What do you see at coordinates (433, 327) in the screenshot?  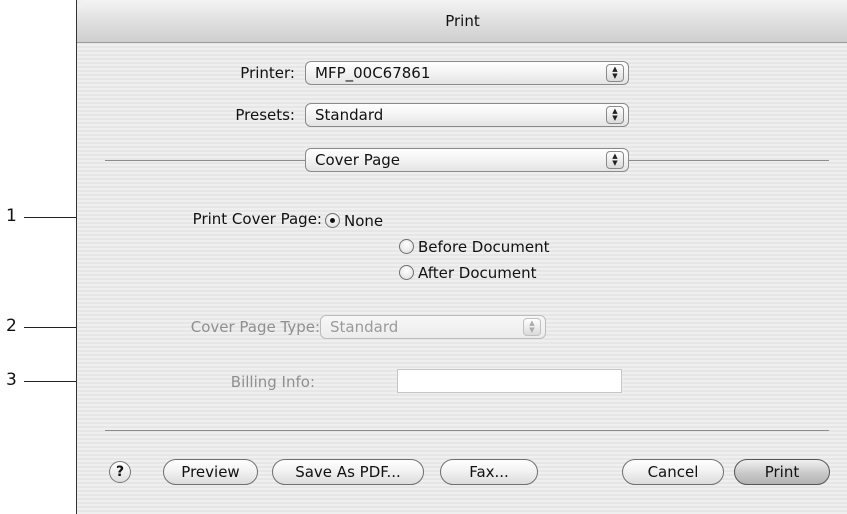 I see `cover-page-type-popup: Standard ▲ ▼` at bounding box center [433, 327].